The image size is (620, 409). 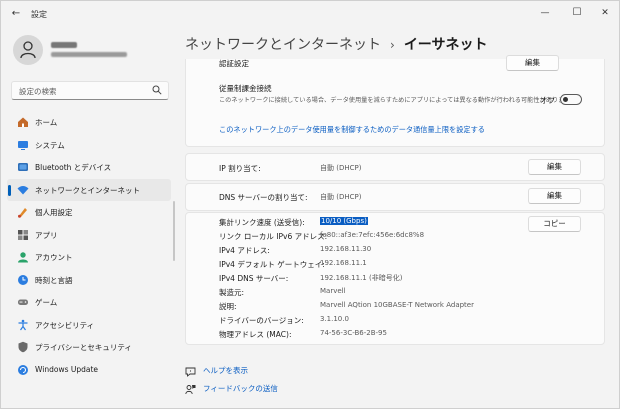 I want to click on windows-update-icon, so click(x=23, y=369).